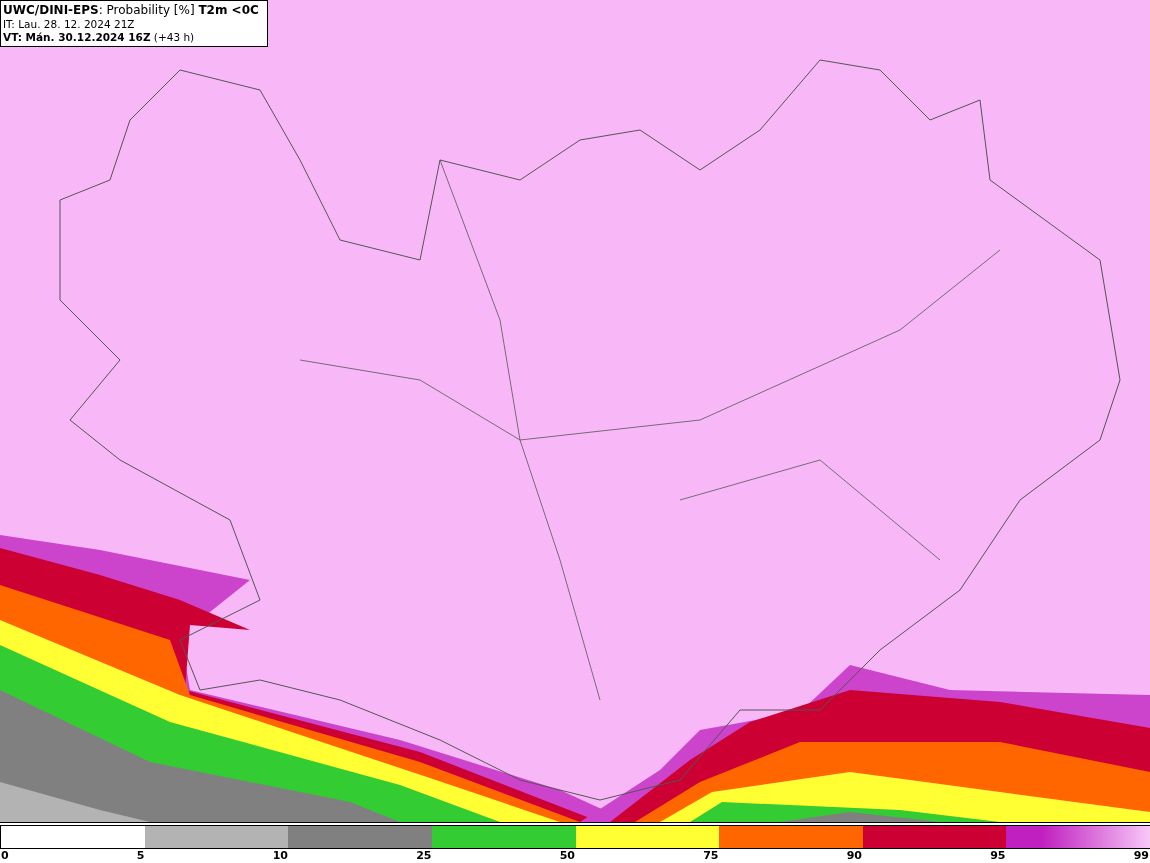  Describe the element at coordinates (69, 24) in the screenshot. I see `init-time: IT: Lau. 28. 12. 2024 21Z` at that location.